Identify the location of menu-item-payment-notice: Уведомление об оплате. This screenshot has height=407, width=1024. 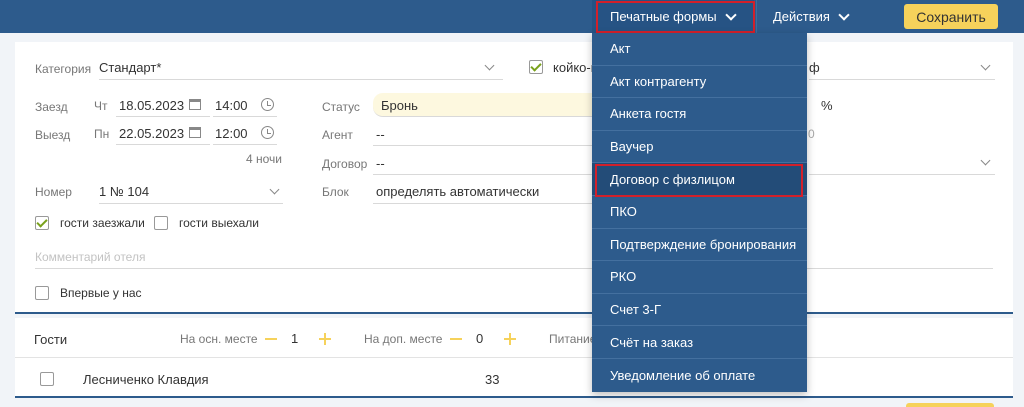
(699, 375).